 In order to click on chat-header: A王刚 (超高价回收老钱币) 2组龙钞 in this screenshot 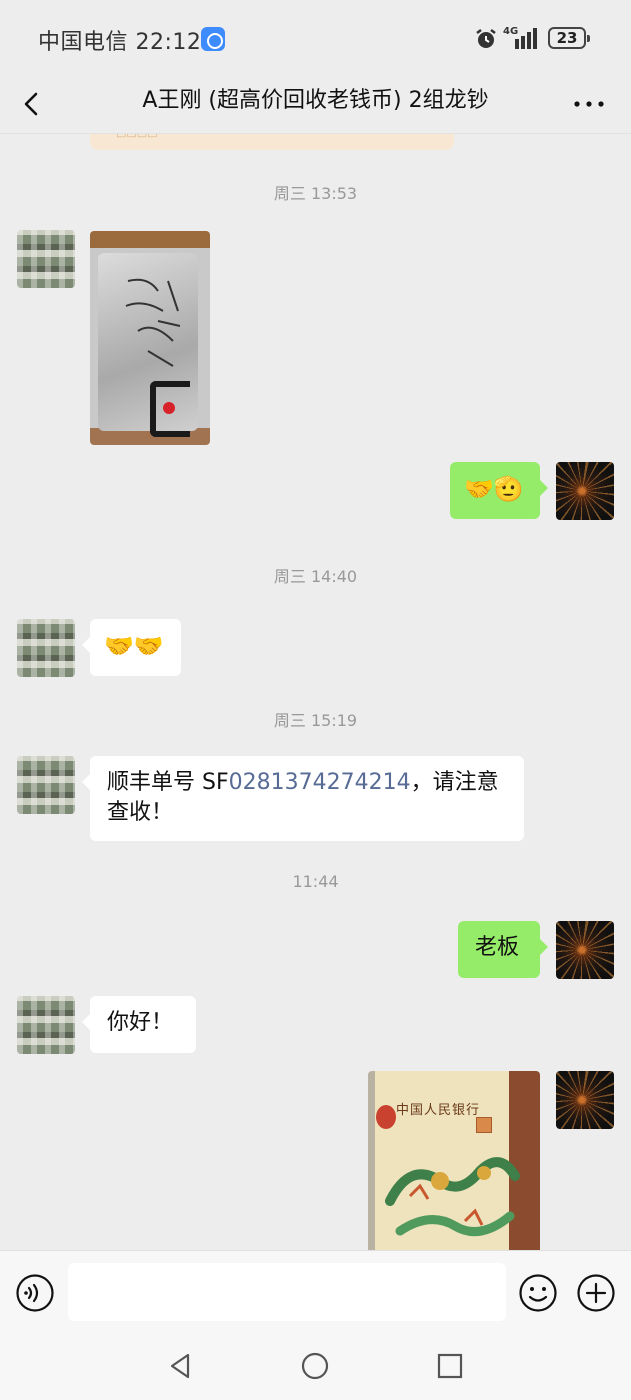, I will do `click(315, 105)`.